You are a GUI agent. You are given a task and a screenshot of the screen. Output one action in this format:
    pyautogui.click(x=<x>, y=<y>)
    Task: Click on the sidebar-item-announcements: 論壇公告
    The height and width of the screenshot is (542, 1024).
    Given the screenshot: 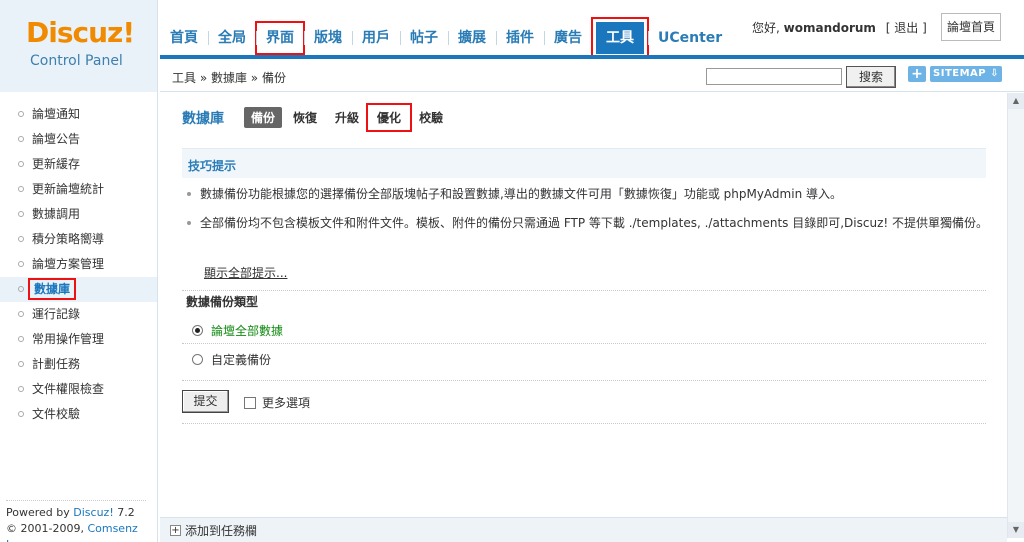 What is the action you would take?
    pyautogui.click(x=78, y=139)
    